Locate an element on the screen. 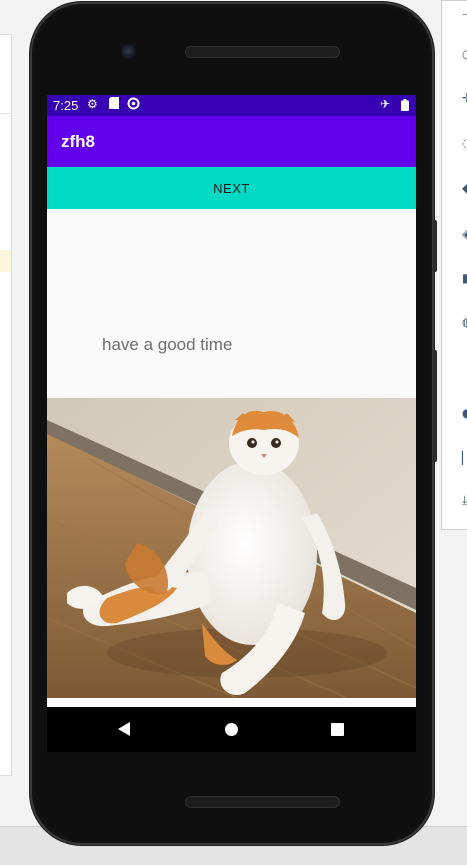  app-bar: zfh8 is located at coordinates (231, 141).